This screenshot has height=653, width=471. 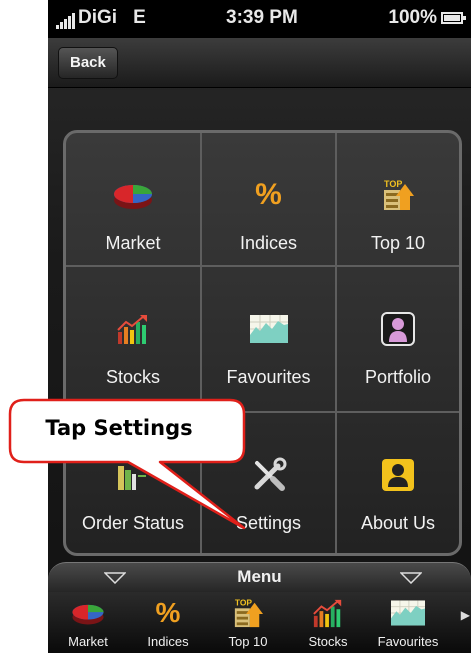 I want to click on menu-item-label: Settings, so click(x=268, y=523).